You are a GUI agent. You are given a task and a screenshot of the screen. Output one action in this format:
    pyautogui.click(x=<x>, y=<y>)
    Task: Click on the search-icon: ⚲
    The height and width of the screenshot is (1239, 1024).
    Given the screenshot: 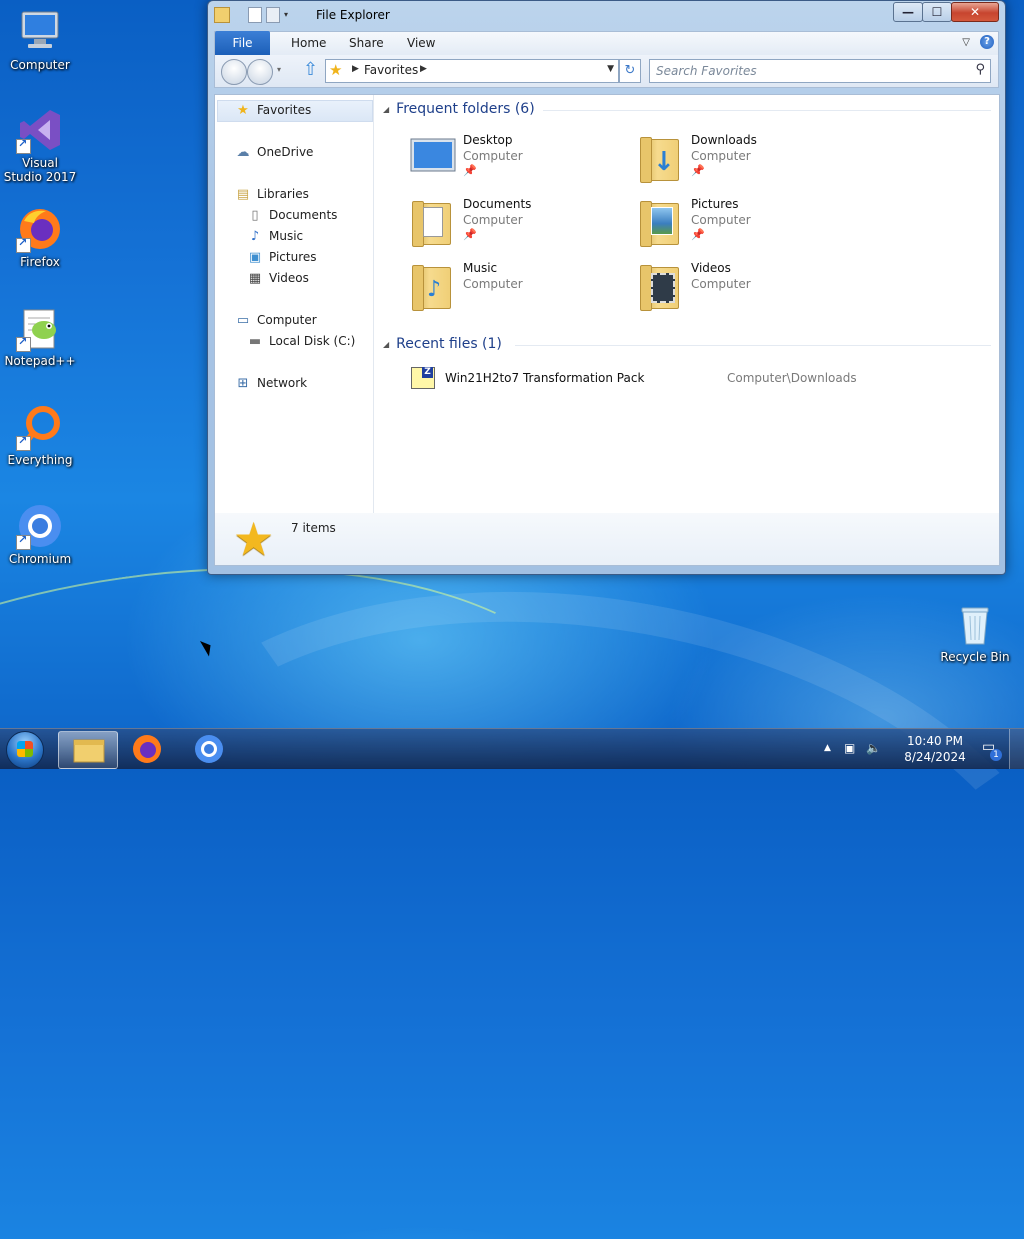 What is the action you would take?
    pyautogui.click(x=980, y=69)
    